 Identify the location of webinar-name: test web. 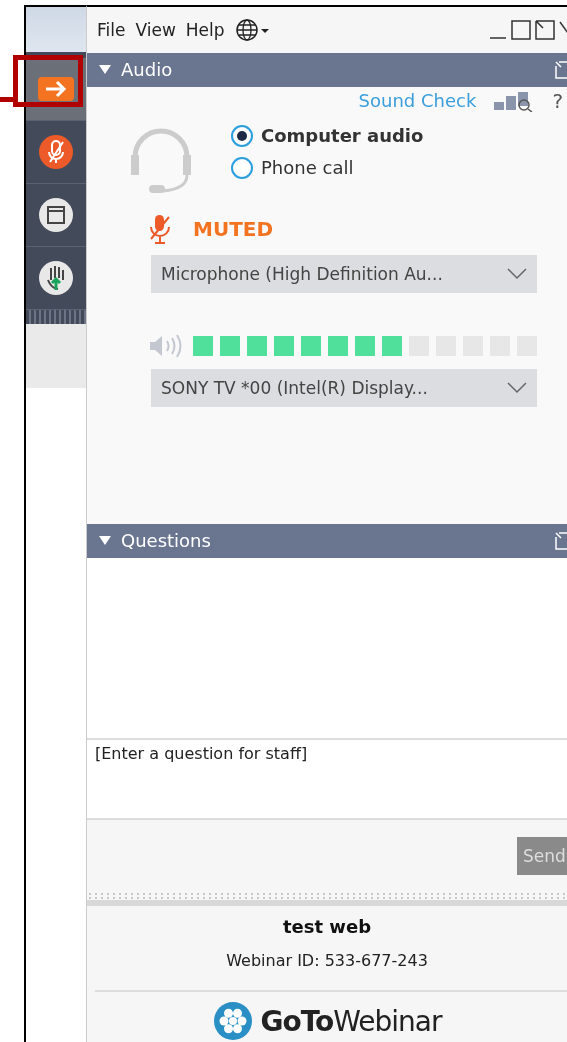
(327, 926).